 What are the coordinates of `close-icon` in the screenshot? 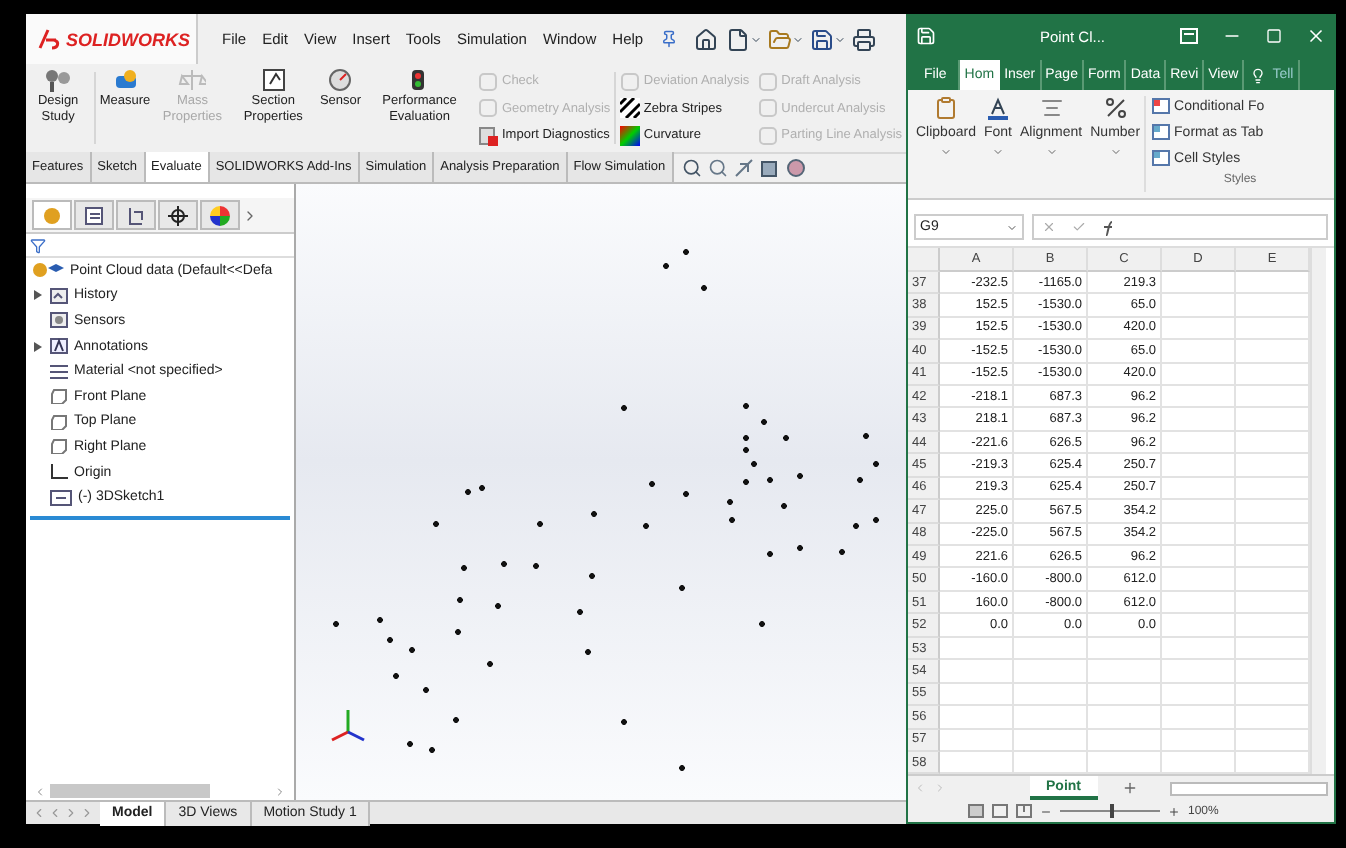 It's located at (1316, 36).